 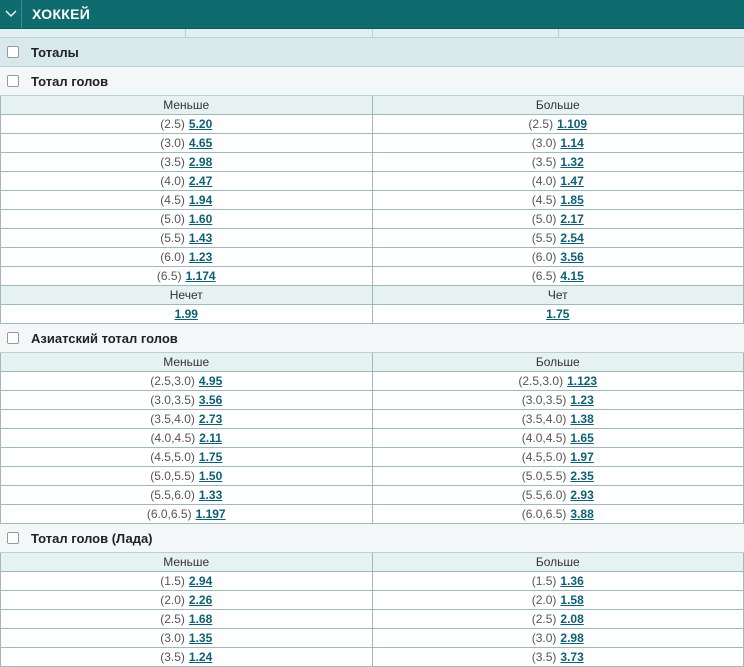 I want to click on under-cell: (6.5) 1.174, so click(x=186, y=276).